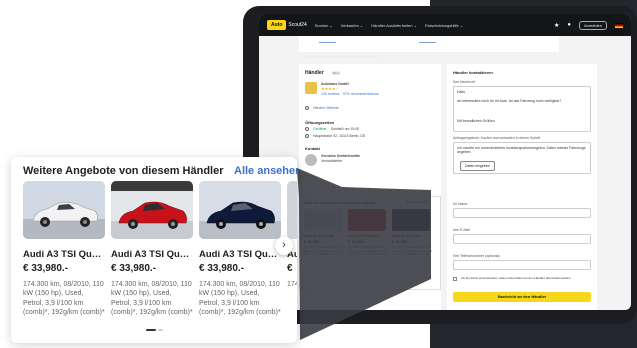  I want to click on carousel-pager, so click(154, 330).